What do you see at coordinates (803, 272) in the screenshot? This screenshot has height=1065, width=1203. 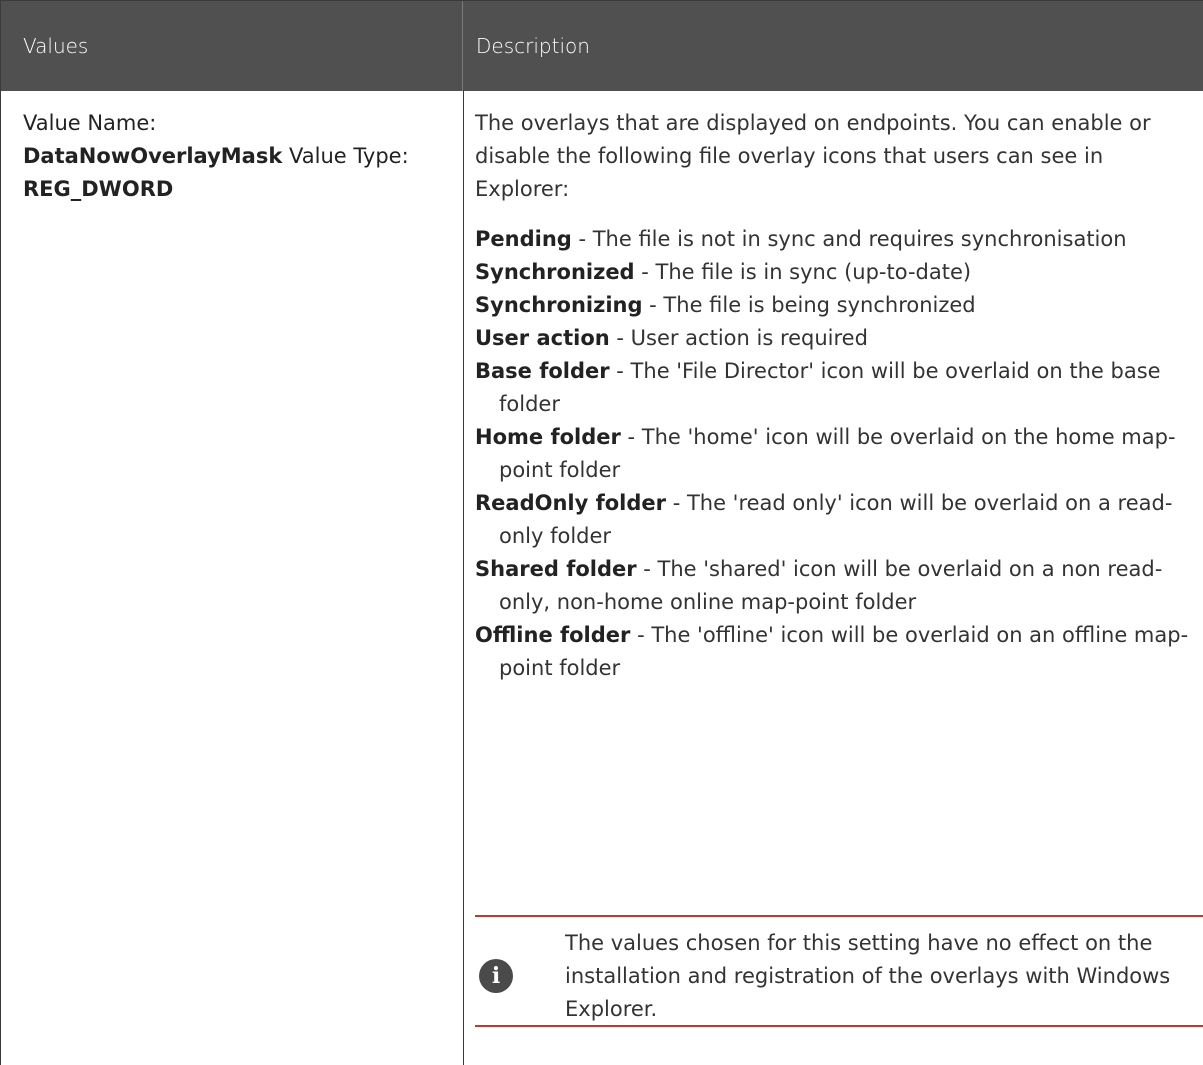 I see `item-text: - The file is in sync (up-to-date)` at bounding box center [803, 272].